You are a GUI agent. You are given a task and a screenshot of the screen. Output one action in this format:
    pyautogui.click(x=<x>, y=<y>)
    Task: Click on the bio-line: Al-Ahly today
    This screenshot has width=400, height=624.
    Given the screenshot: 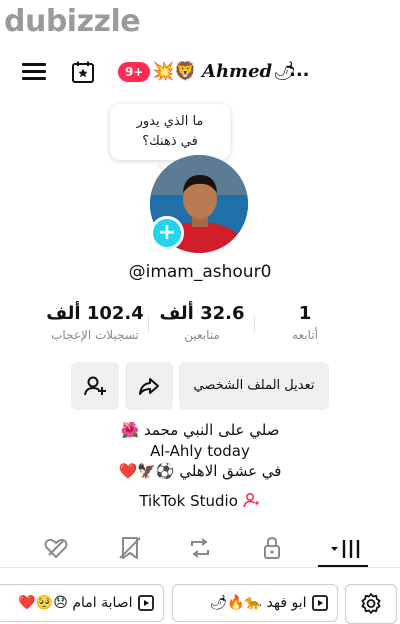 What is the action you would take?
    pyautogui.click(x=200, y=451)
    